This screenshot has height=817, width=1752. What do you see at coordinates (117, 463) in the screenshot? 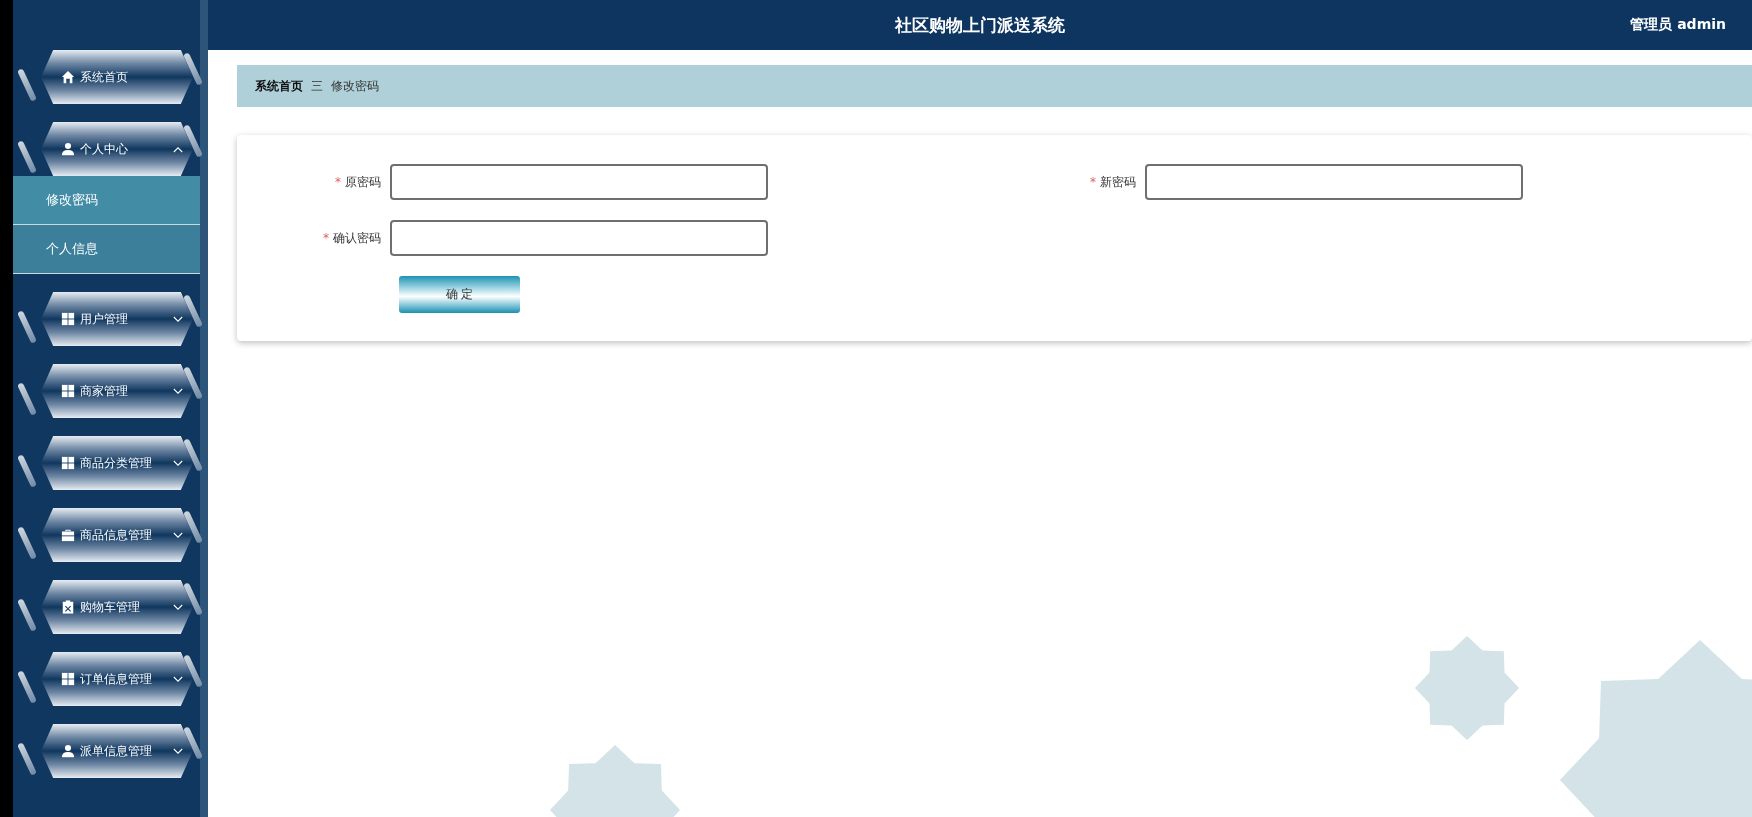
I see `menu-item: 商品分类管理` at bounding box center [117, 463].